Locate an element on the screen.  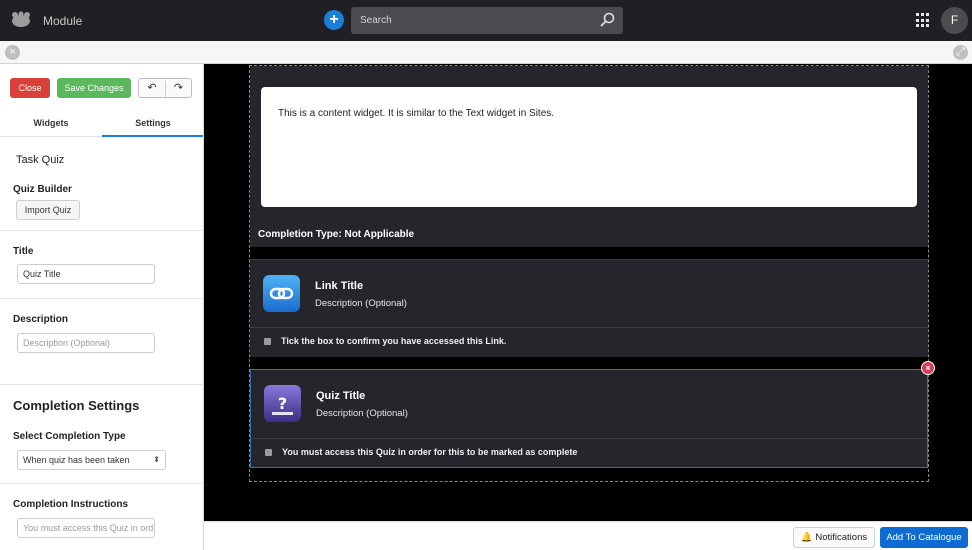
link-description: Description (Optional) is located at coordinates (361, 303).